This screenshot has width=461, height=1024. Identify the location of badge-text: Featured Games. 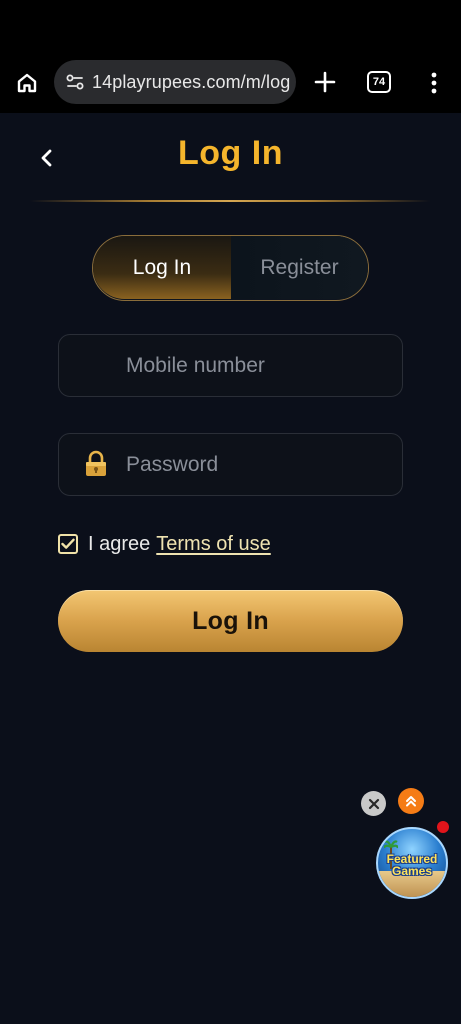
(412, 865).